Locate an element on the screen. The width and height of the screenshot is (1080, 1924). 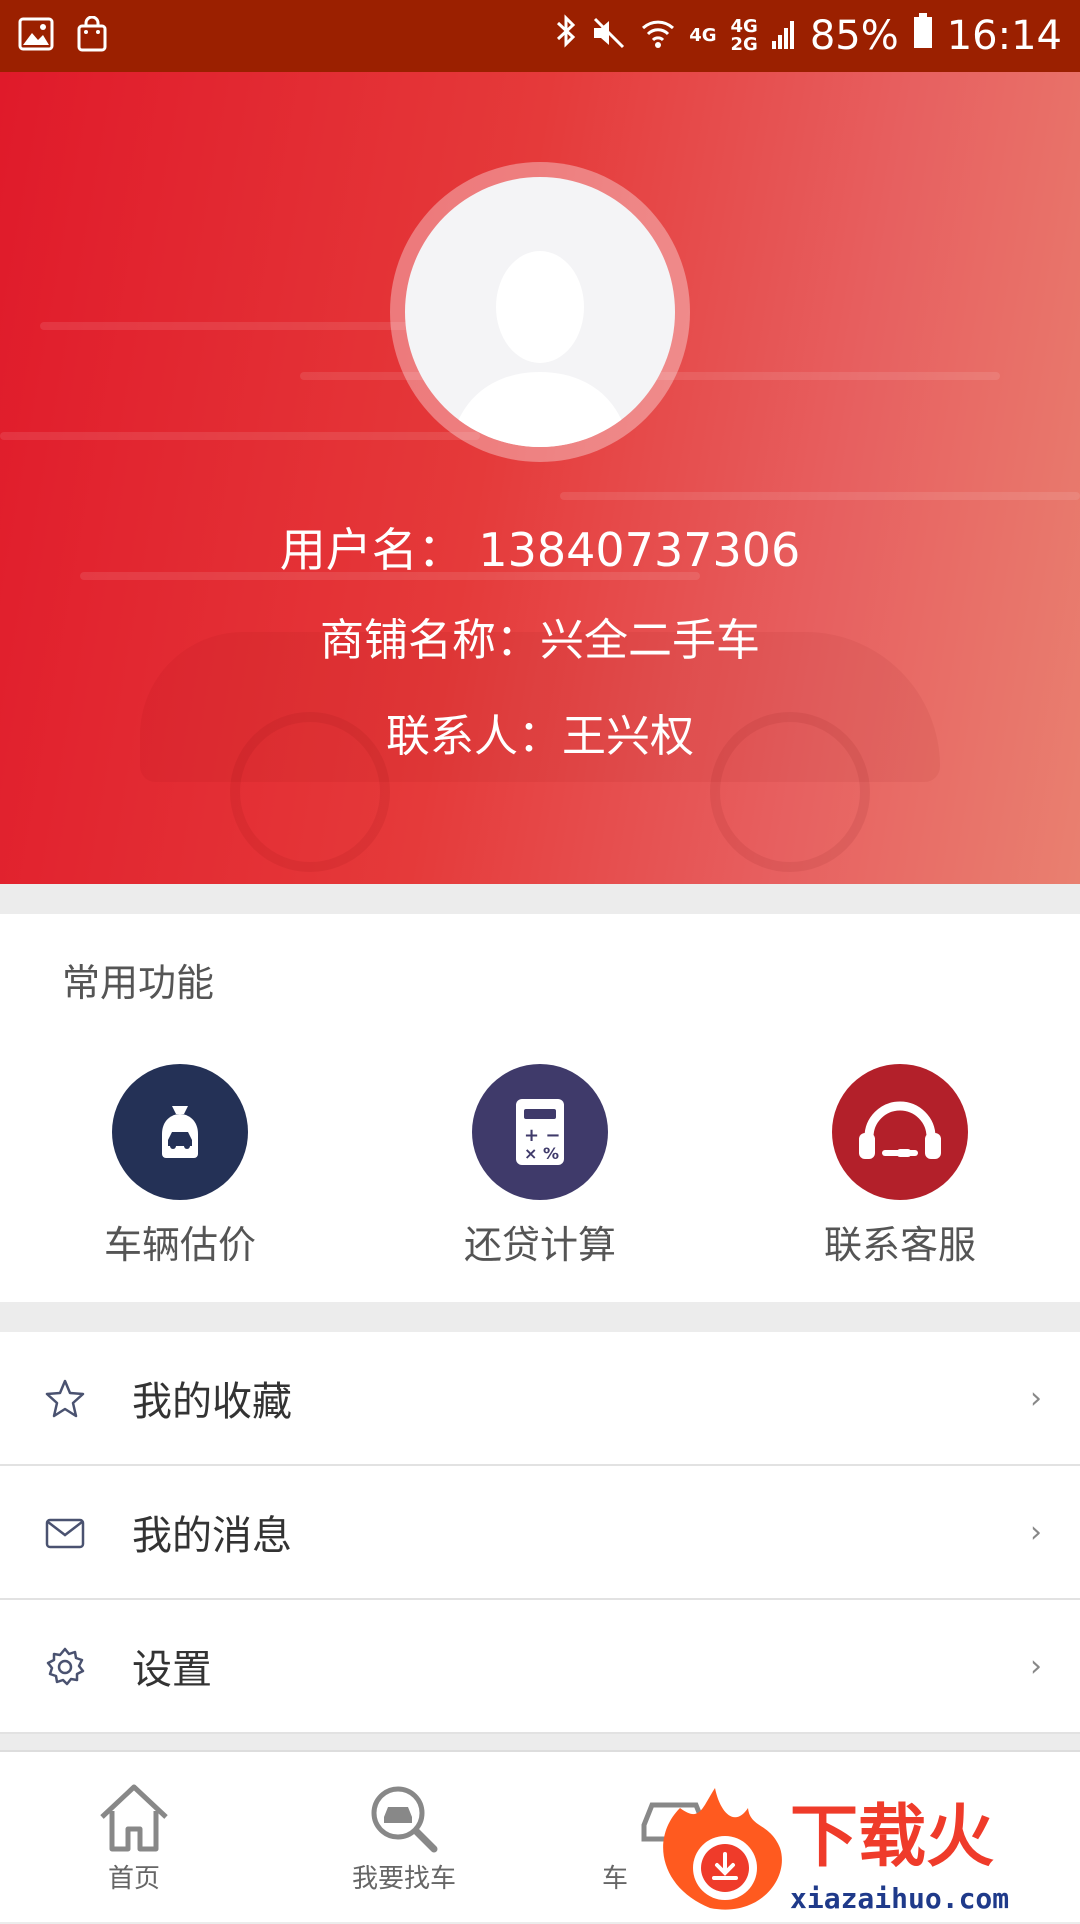
status-bar: 4G 4G 2G 85% 16:14 is located at coordinates (540, 36).